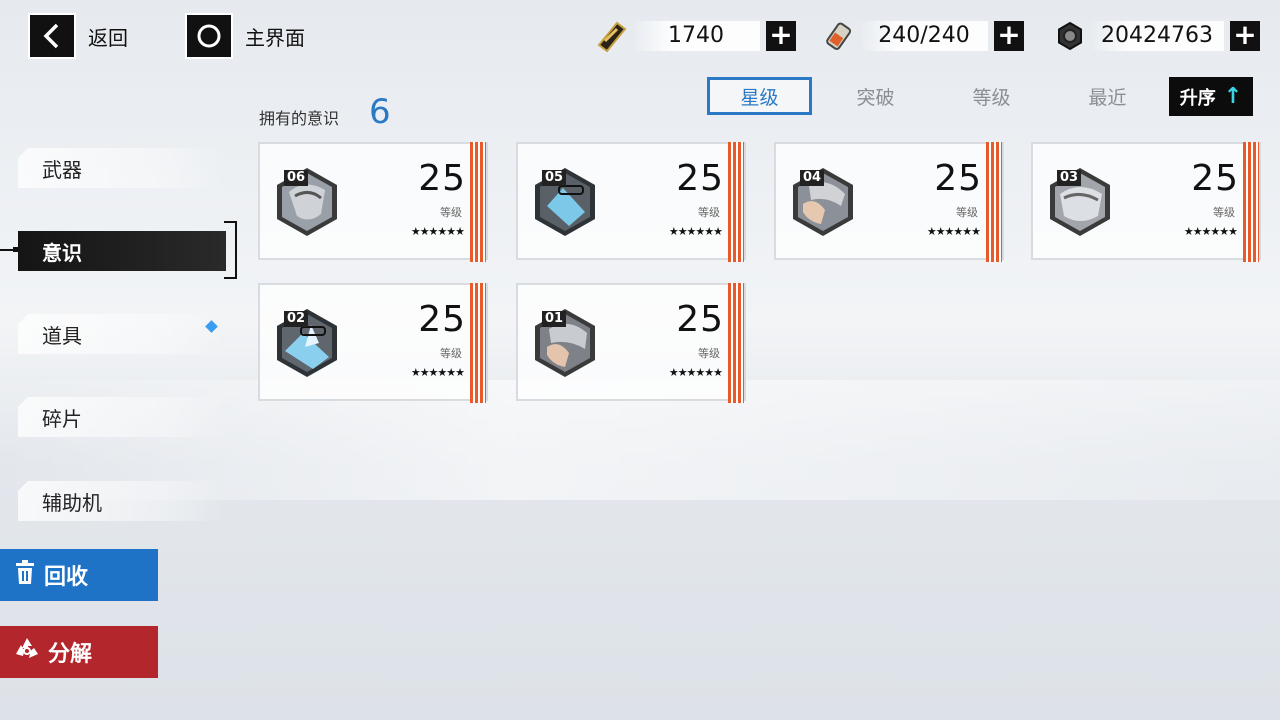 This screenshot has height=720, width=1280. I want to click on home-label: 主界面, so click(275, 37).